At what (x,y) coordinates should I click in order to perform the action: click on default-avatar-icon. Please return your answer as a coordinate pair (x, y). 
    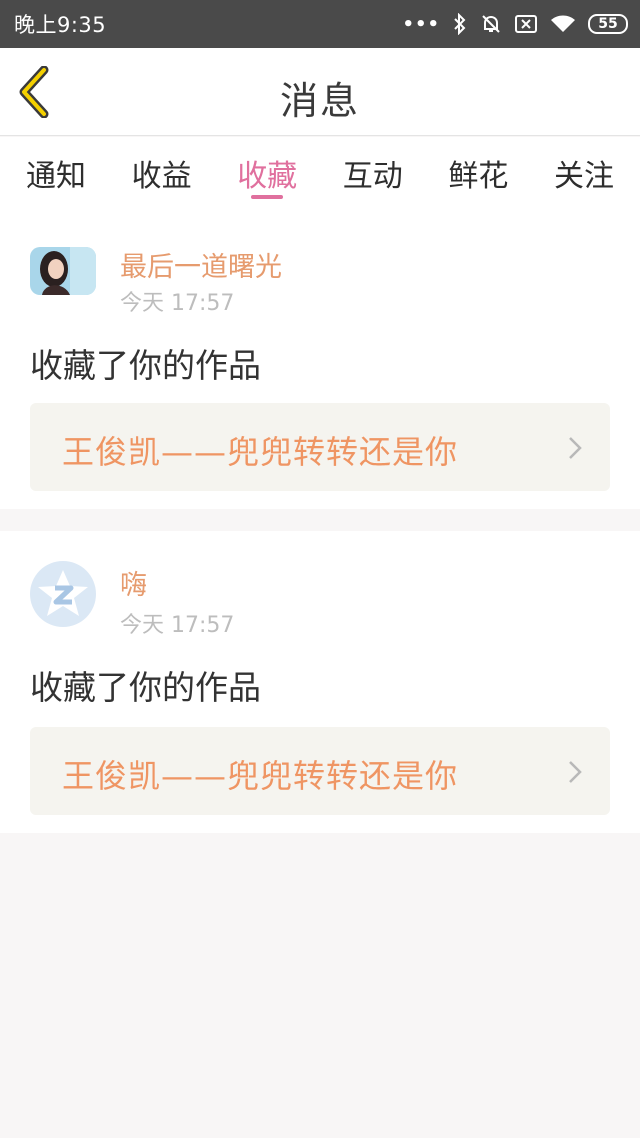
    Looking at the image, I should click on (63, 594).